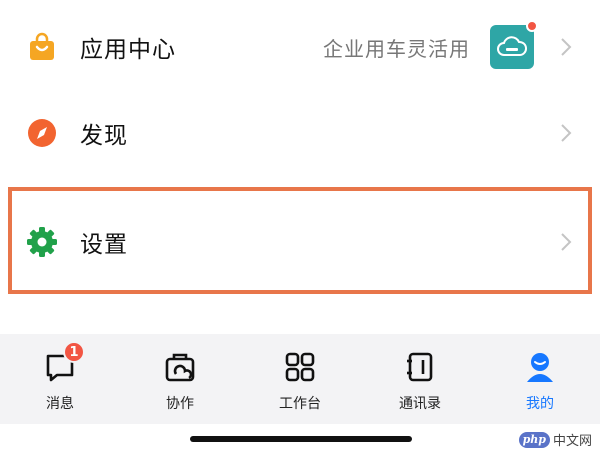  Describe the element at coordinates (180, 404) in the screenshot. I see `tab-label: 协作` at that location.